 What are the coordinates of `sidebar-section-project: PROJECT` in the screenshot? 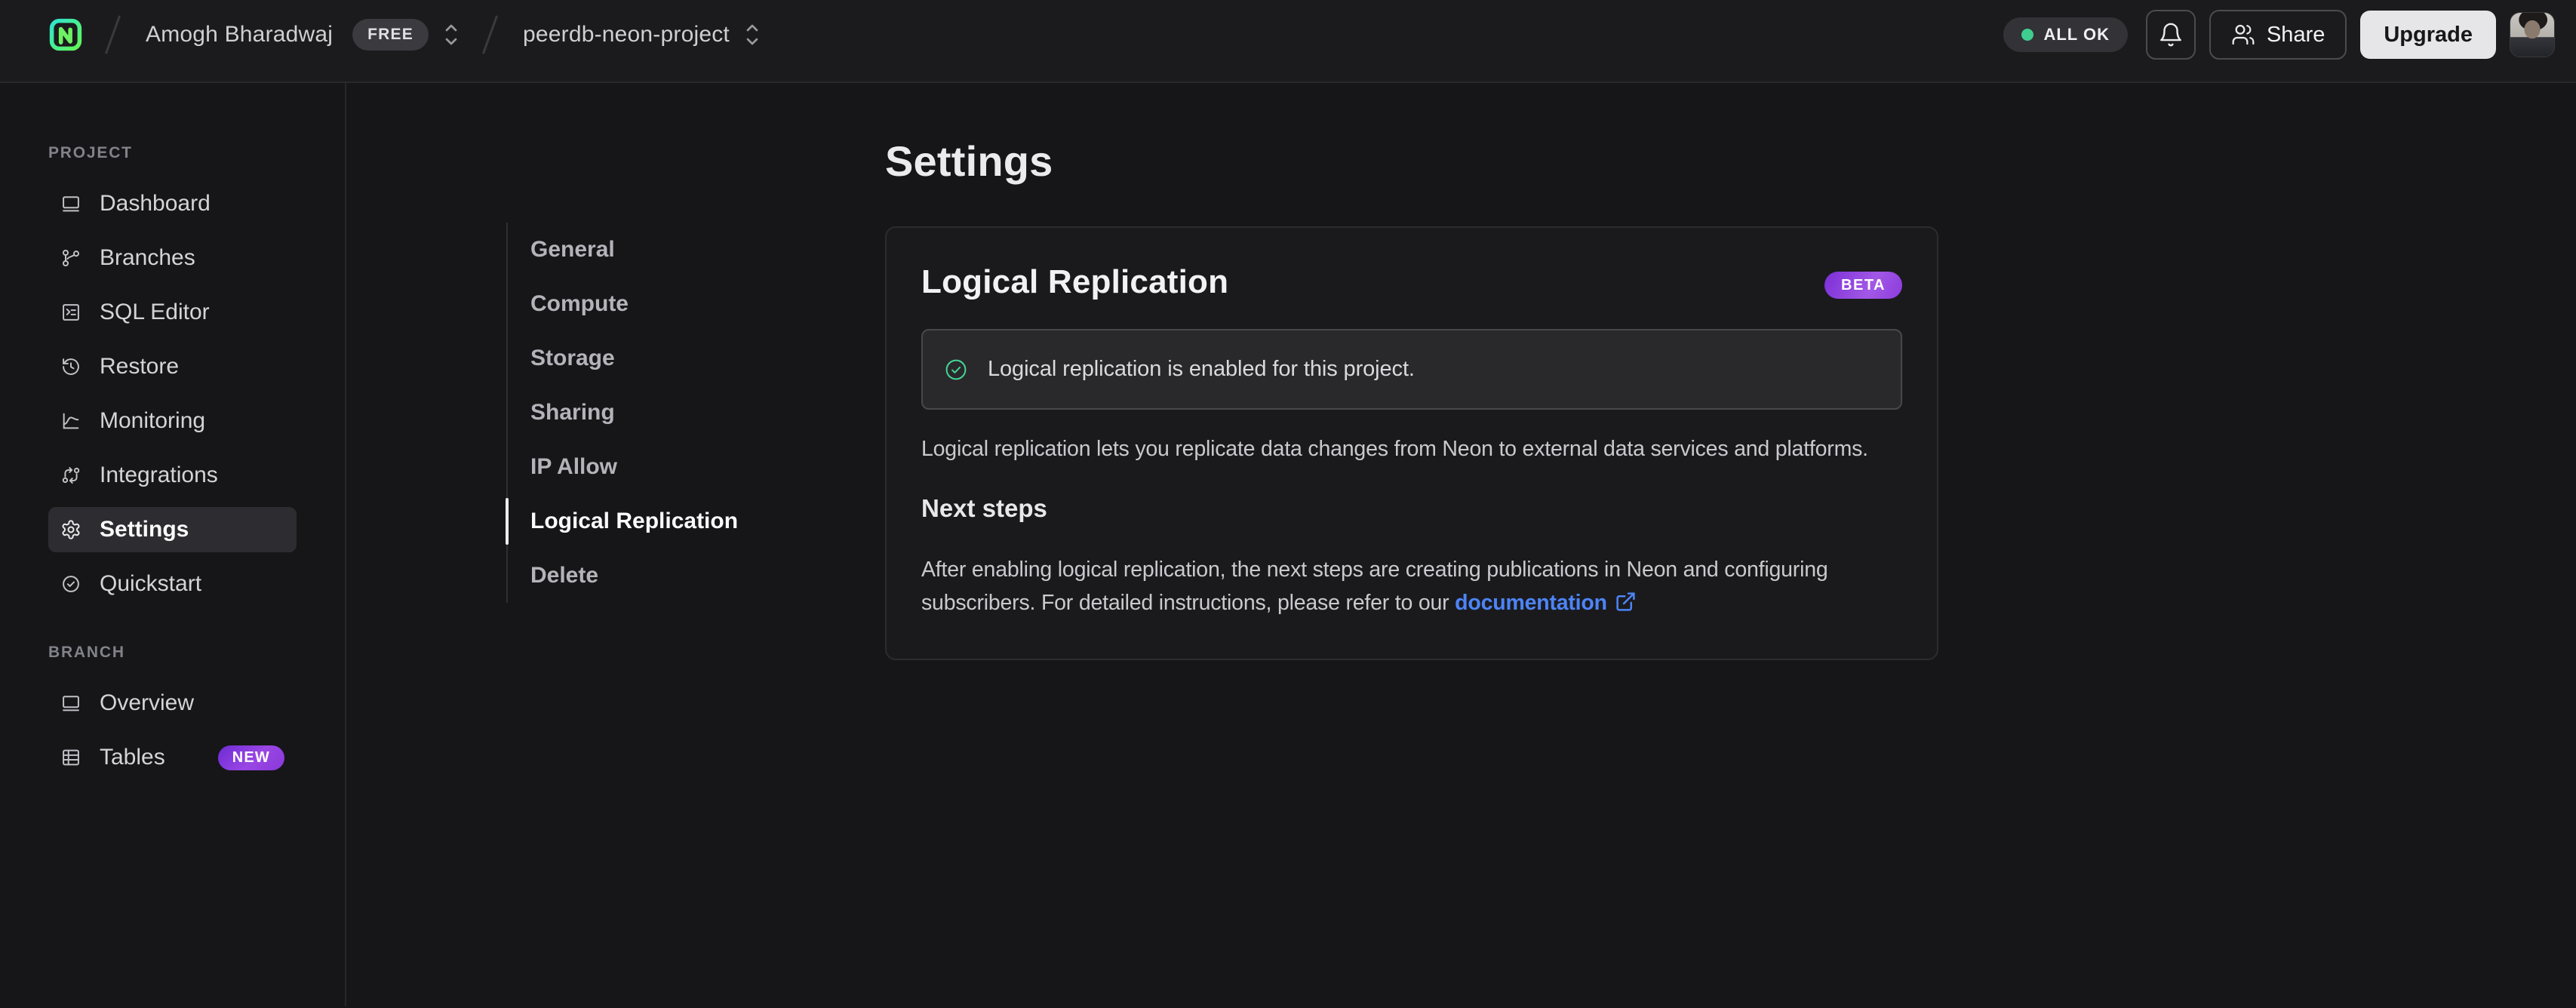 It's located at (90, 152).